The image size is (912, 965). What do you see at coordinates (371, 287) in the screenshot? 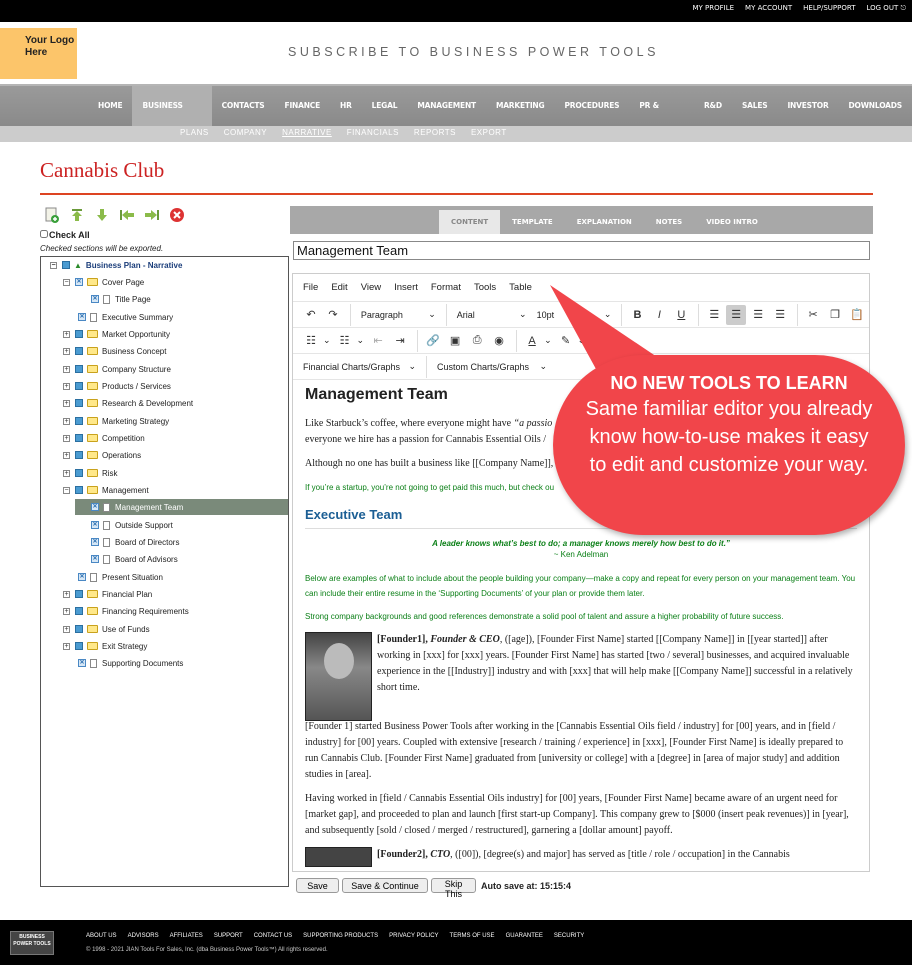
I see `menu-view: View` at bounding box center [371, 287].